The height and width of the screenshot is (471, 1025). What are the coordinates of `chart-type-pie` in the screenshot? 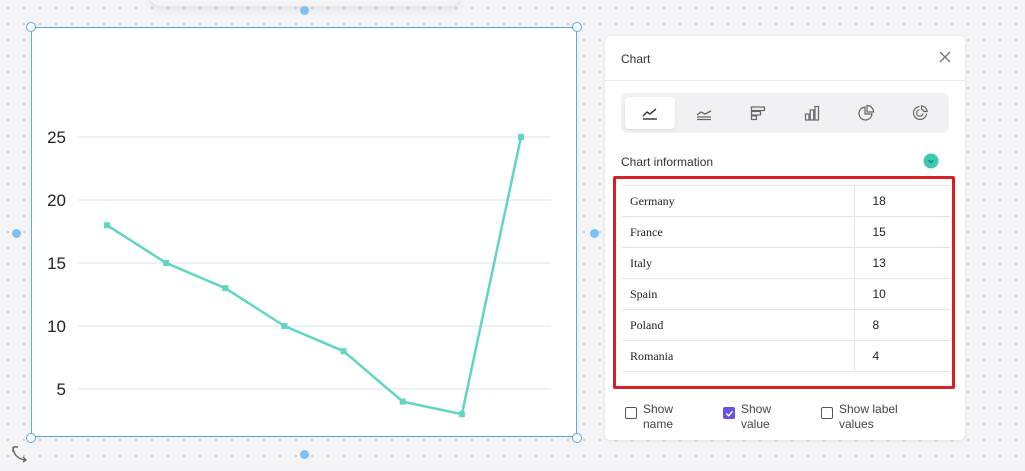 It's located at (866, 113).